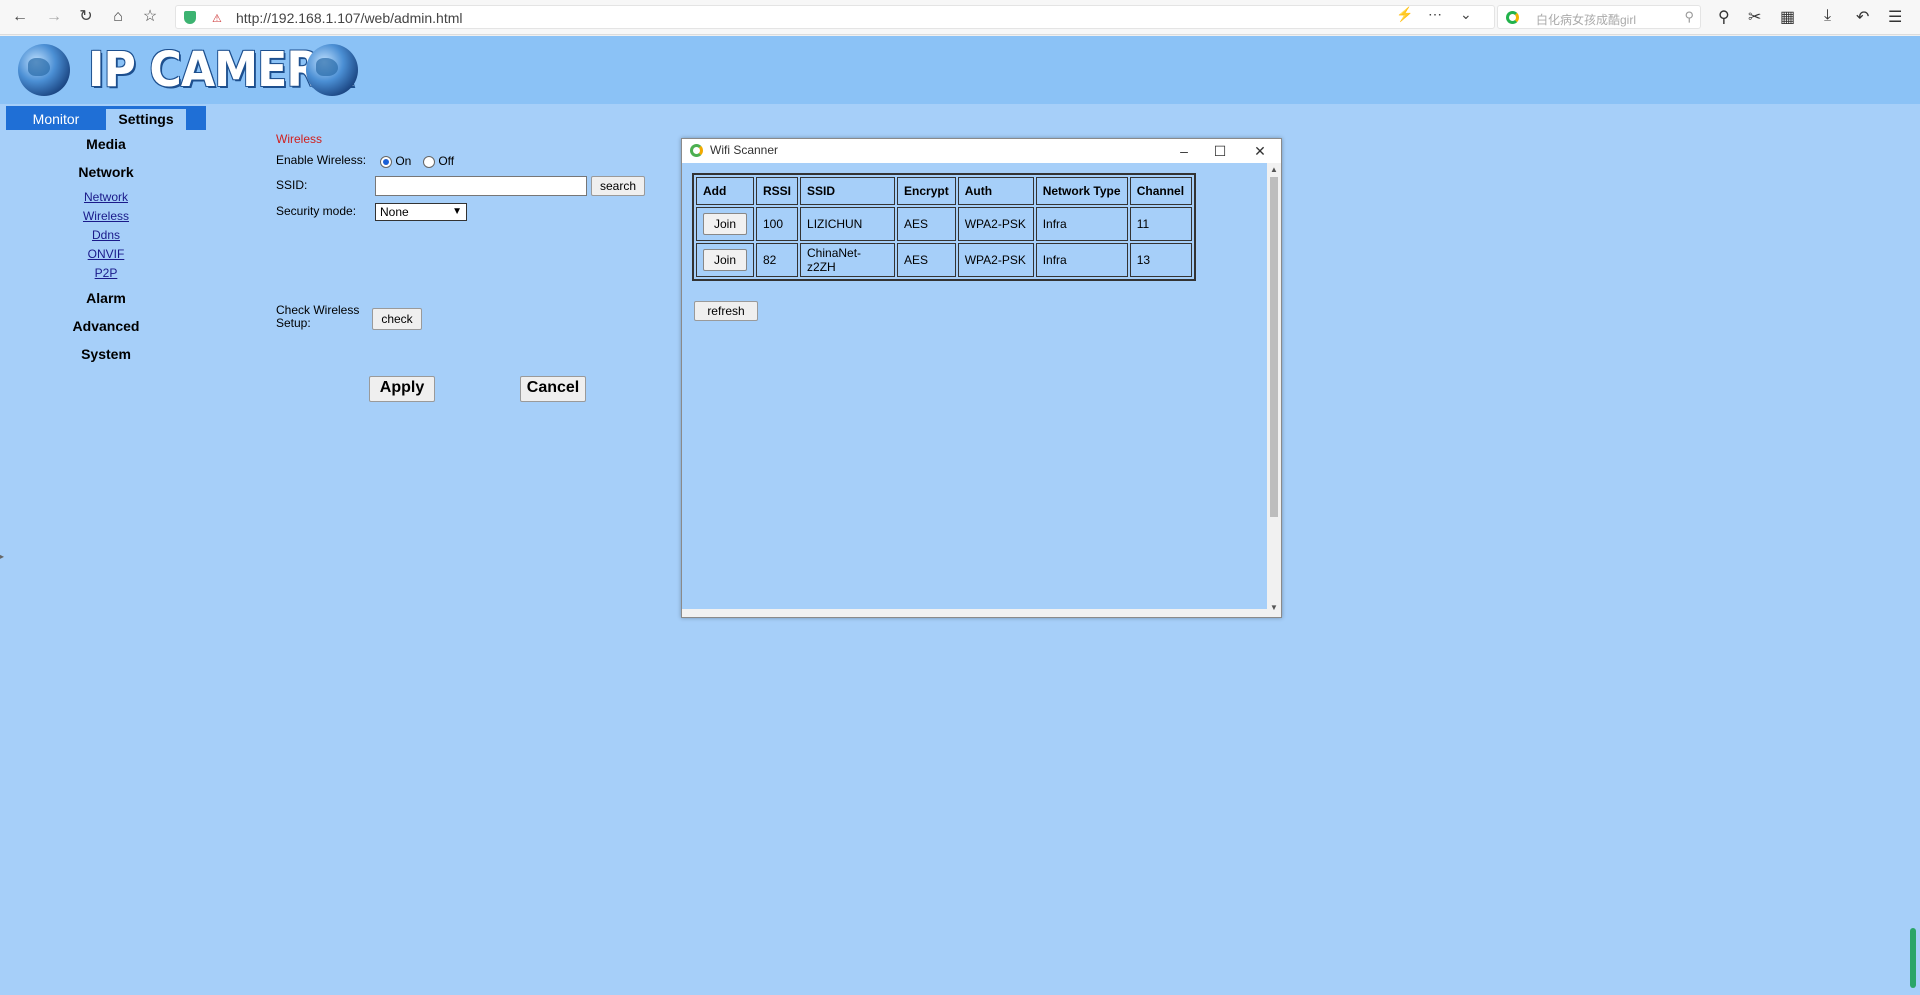 This screenshot has width=1920, height=995. I want to click on find-icon: ⚲, so click(1724, 17).